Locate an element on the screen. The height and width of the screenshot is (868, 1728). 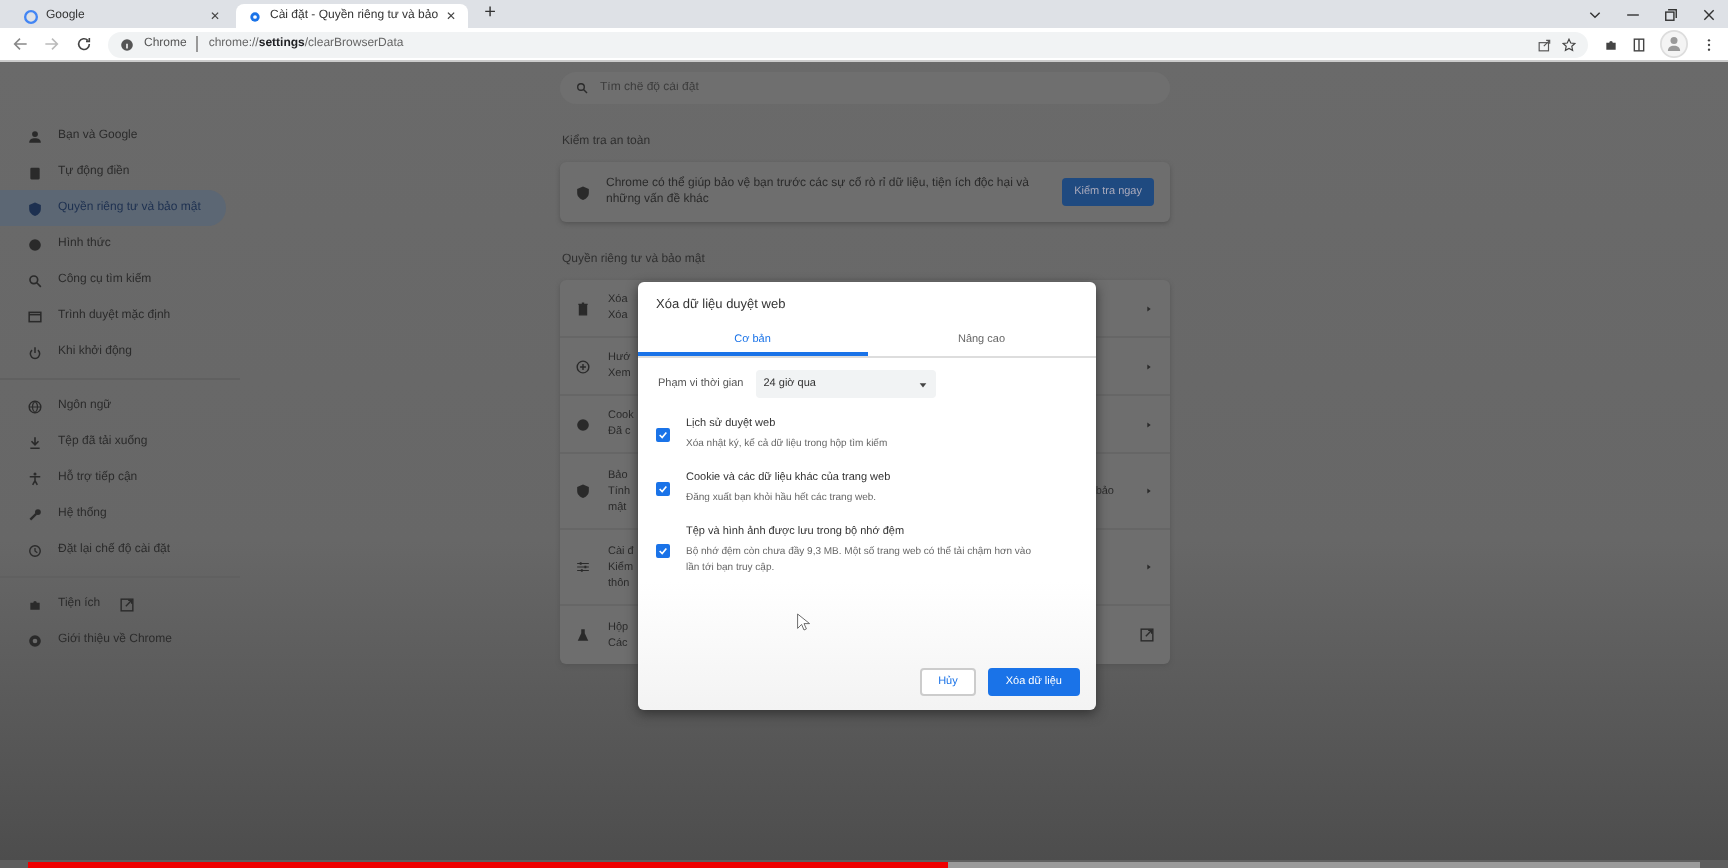
profile-icon is located at coordinates (1674, 44).